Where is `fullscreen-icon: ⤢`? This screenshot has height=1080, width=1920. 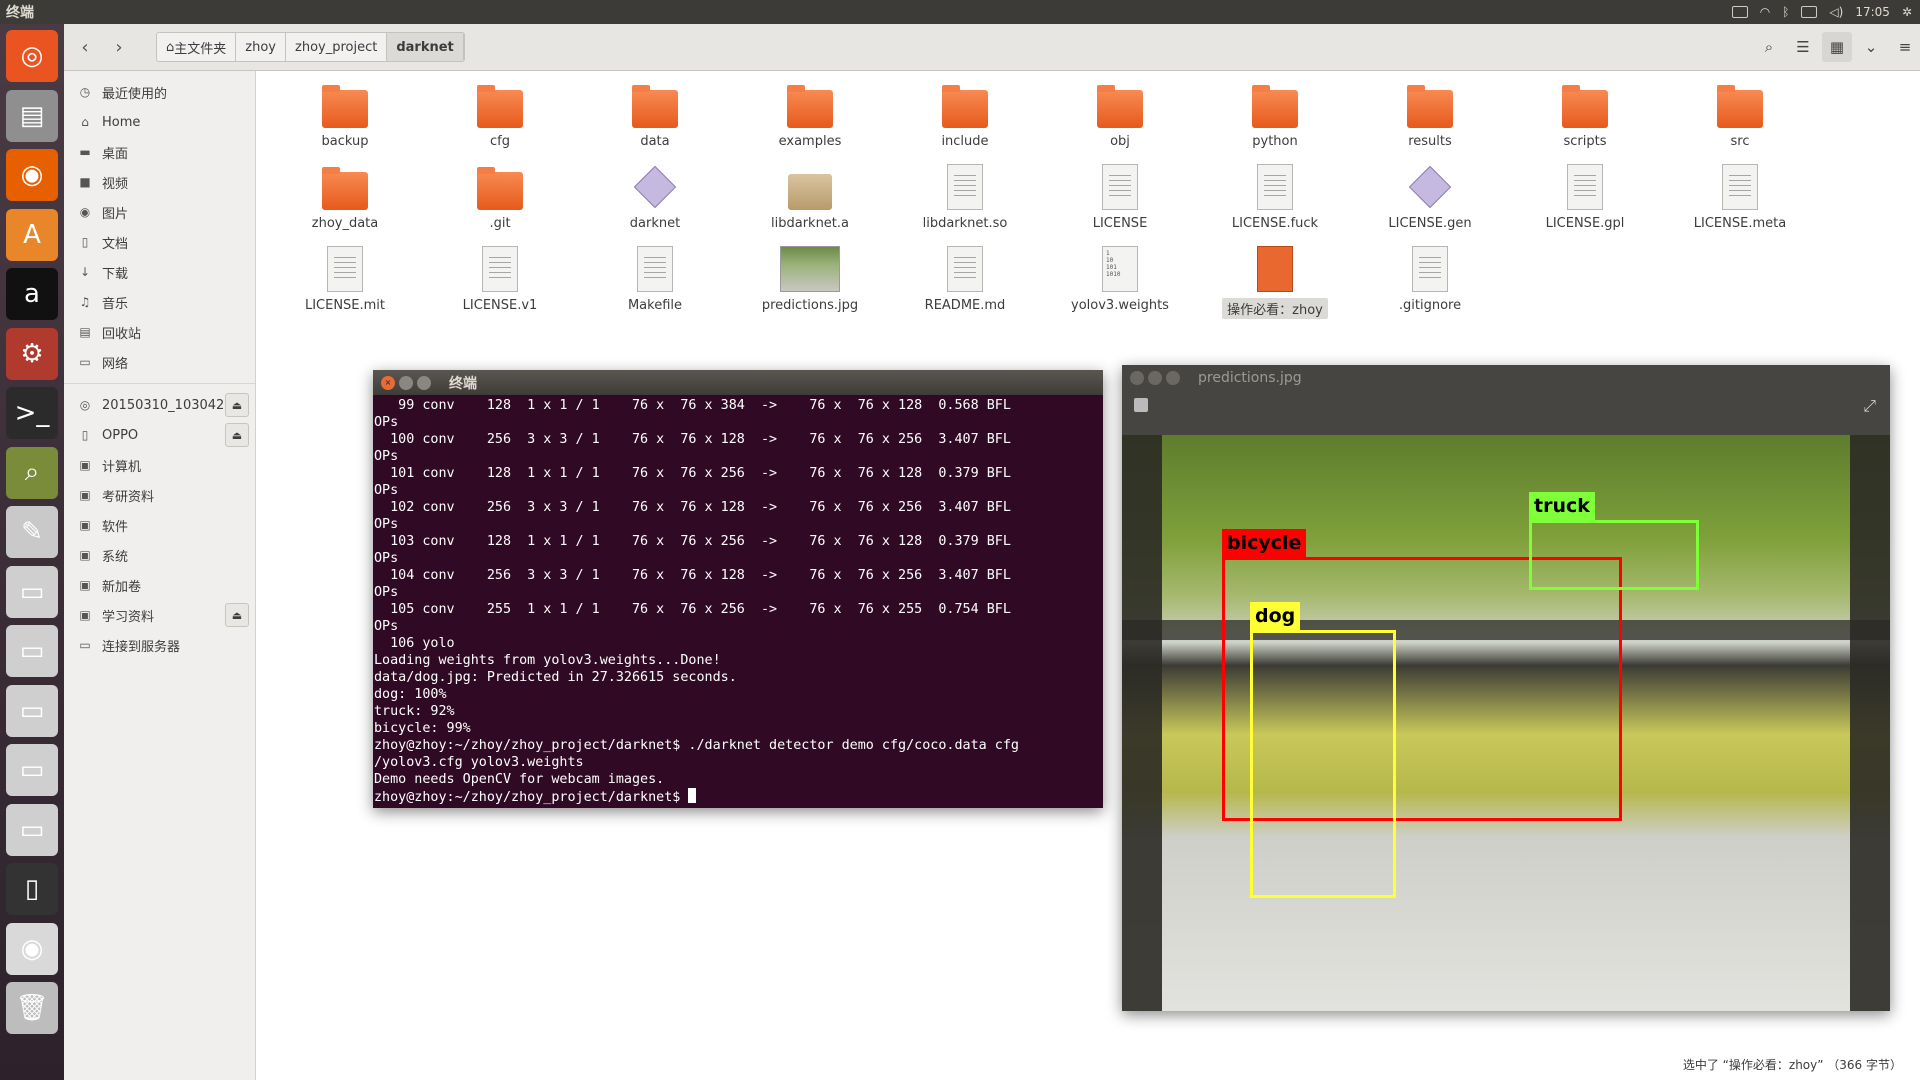 fullscreen-icon: ⤢ is located at coordinates (1869, 406).